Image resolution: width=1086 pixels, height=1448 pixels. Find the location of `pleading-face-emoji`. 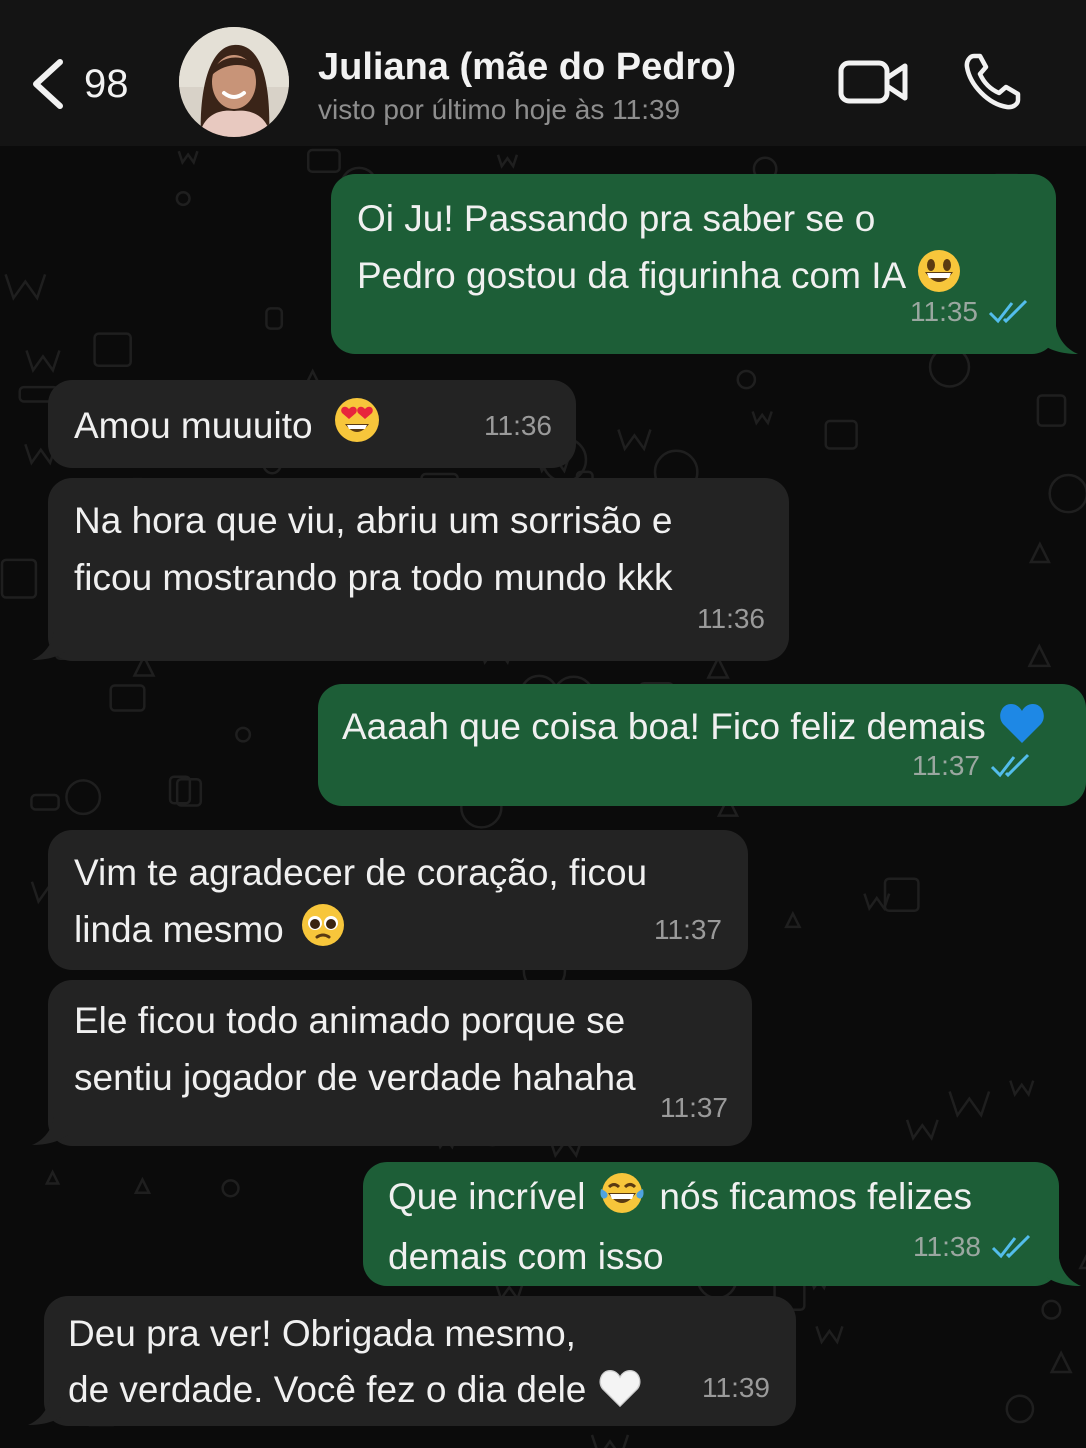

pleading-face-emoji is located at coordinates (323, 933).